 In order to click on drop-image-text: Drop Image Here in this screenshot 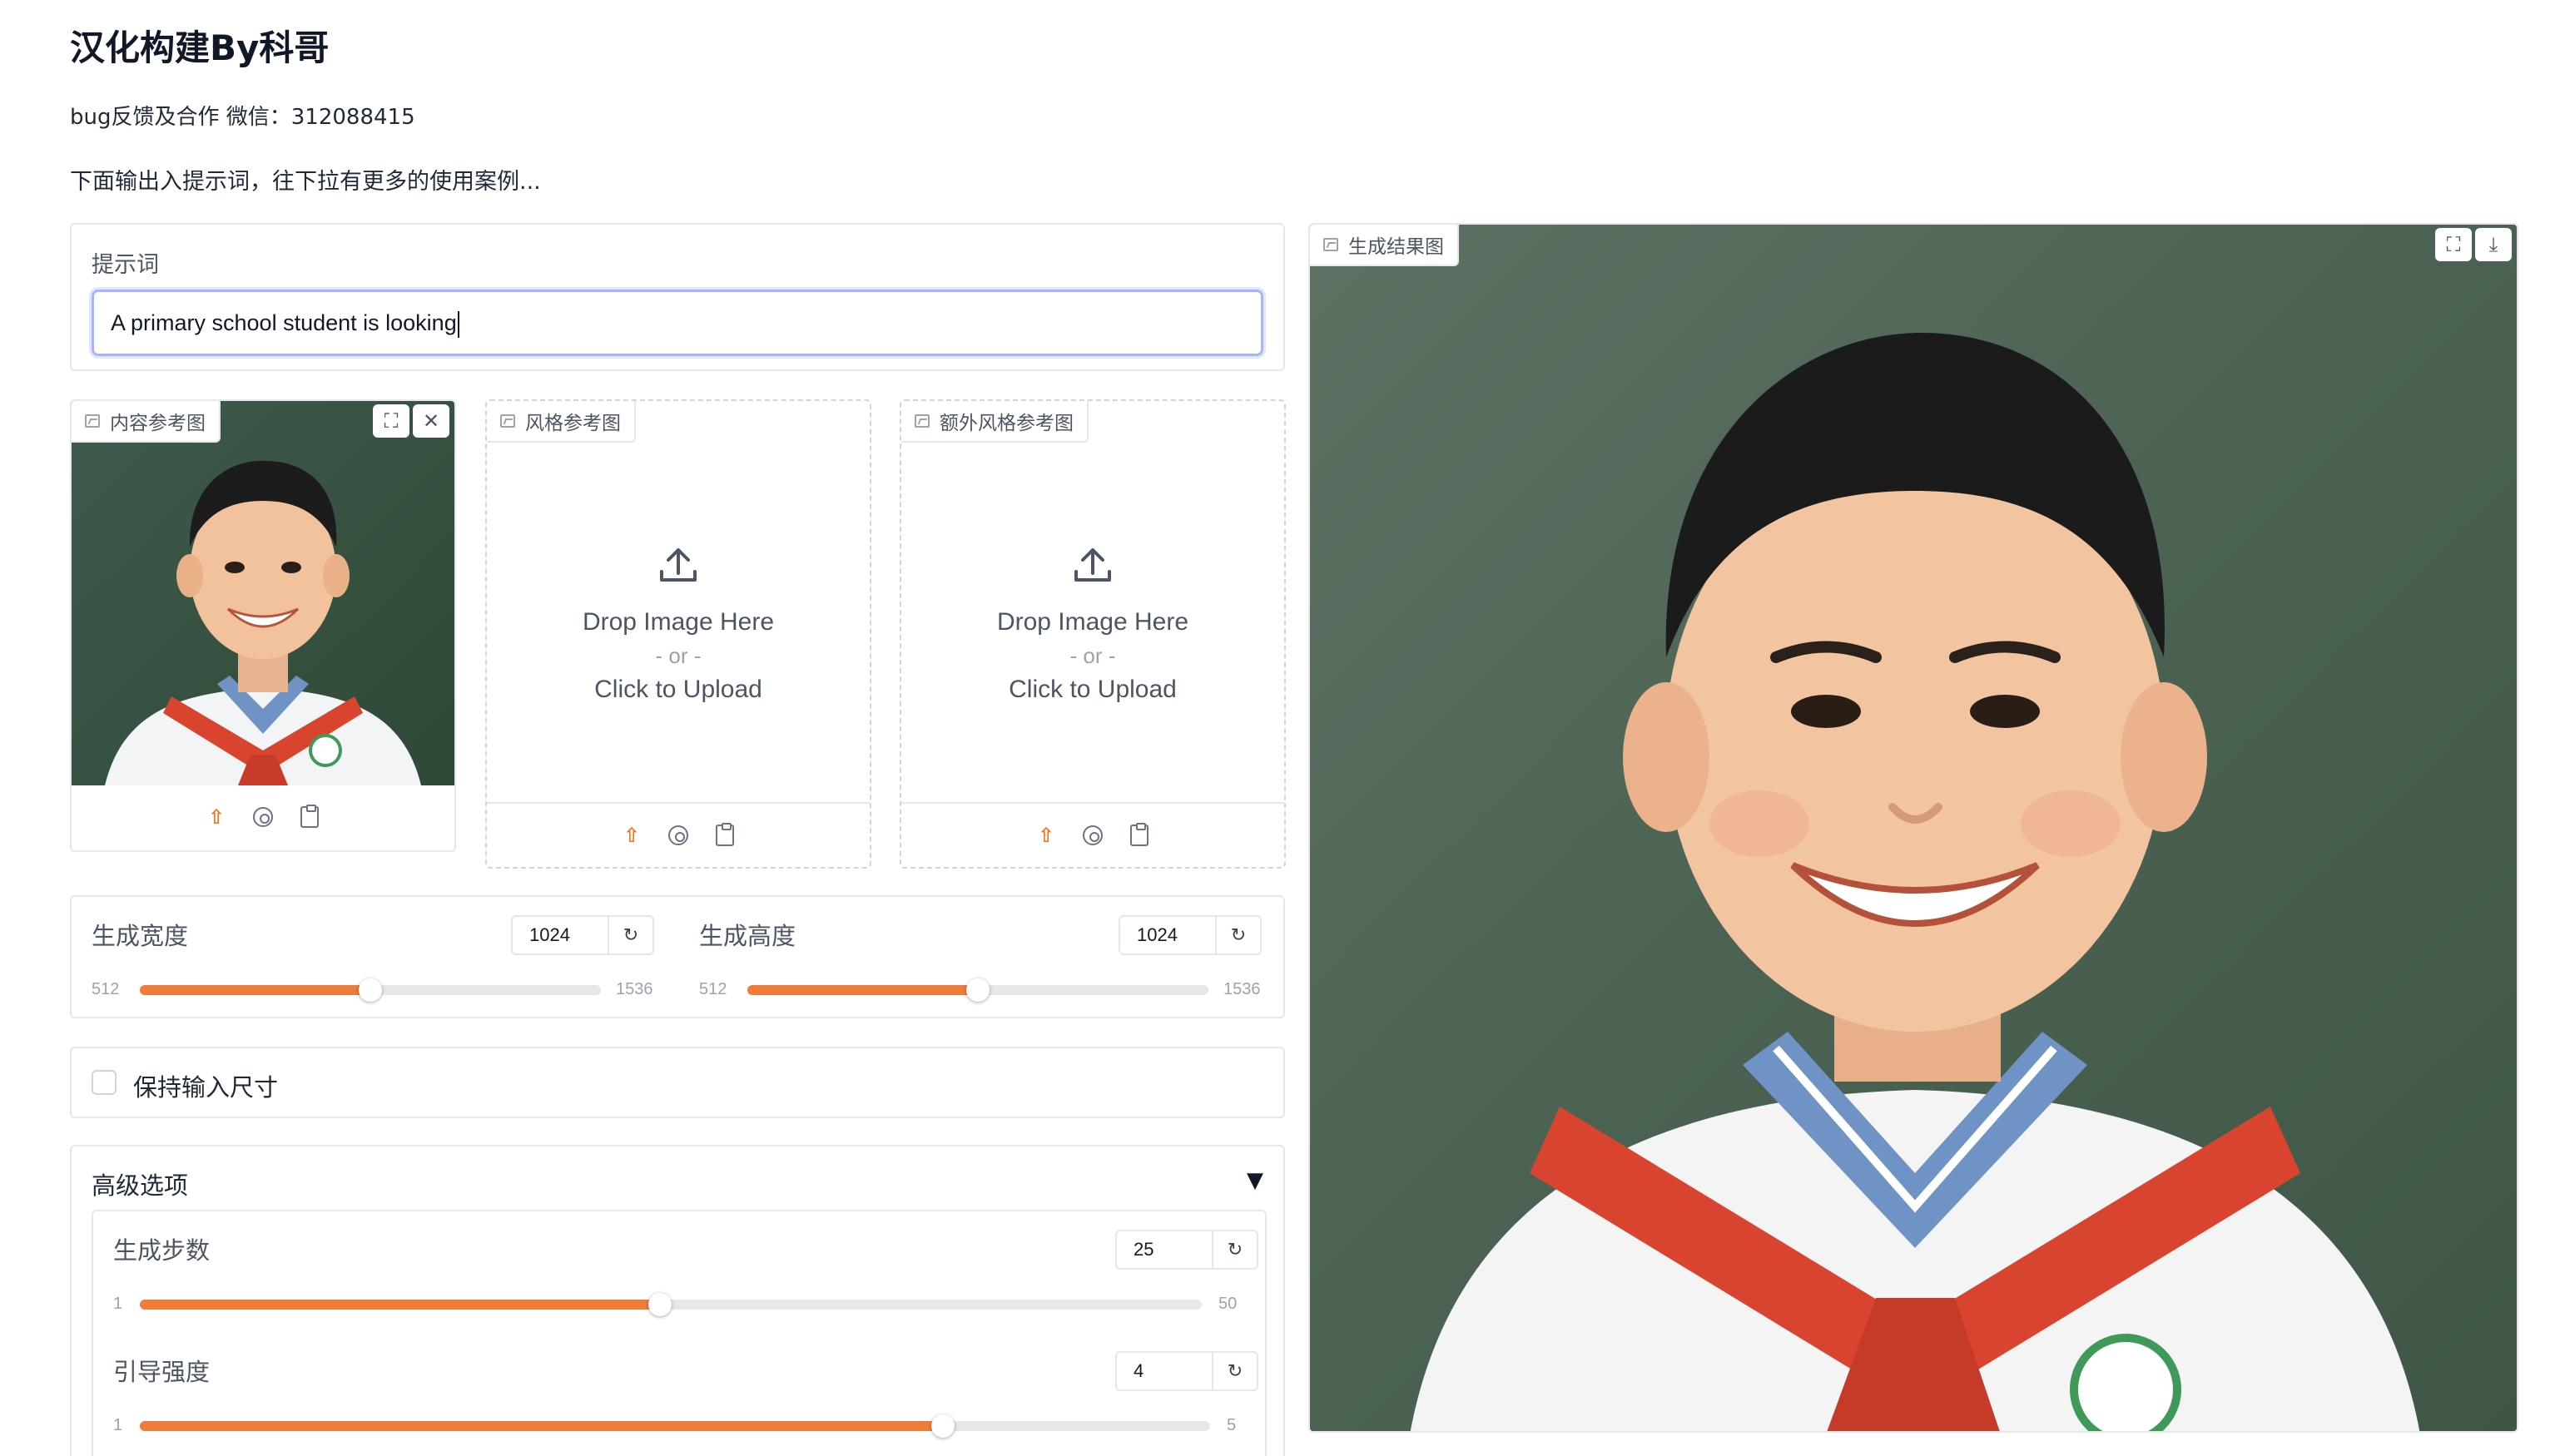, I will do `click(1093, 621)`.